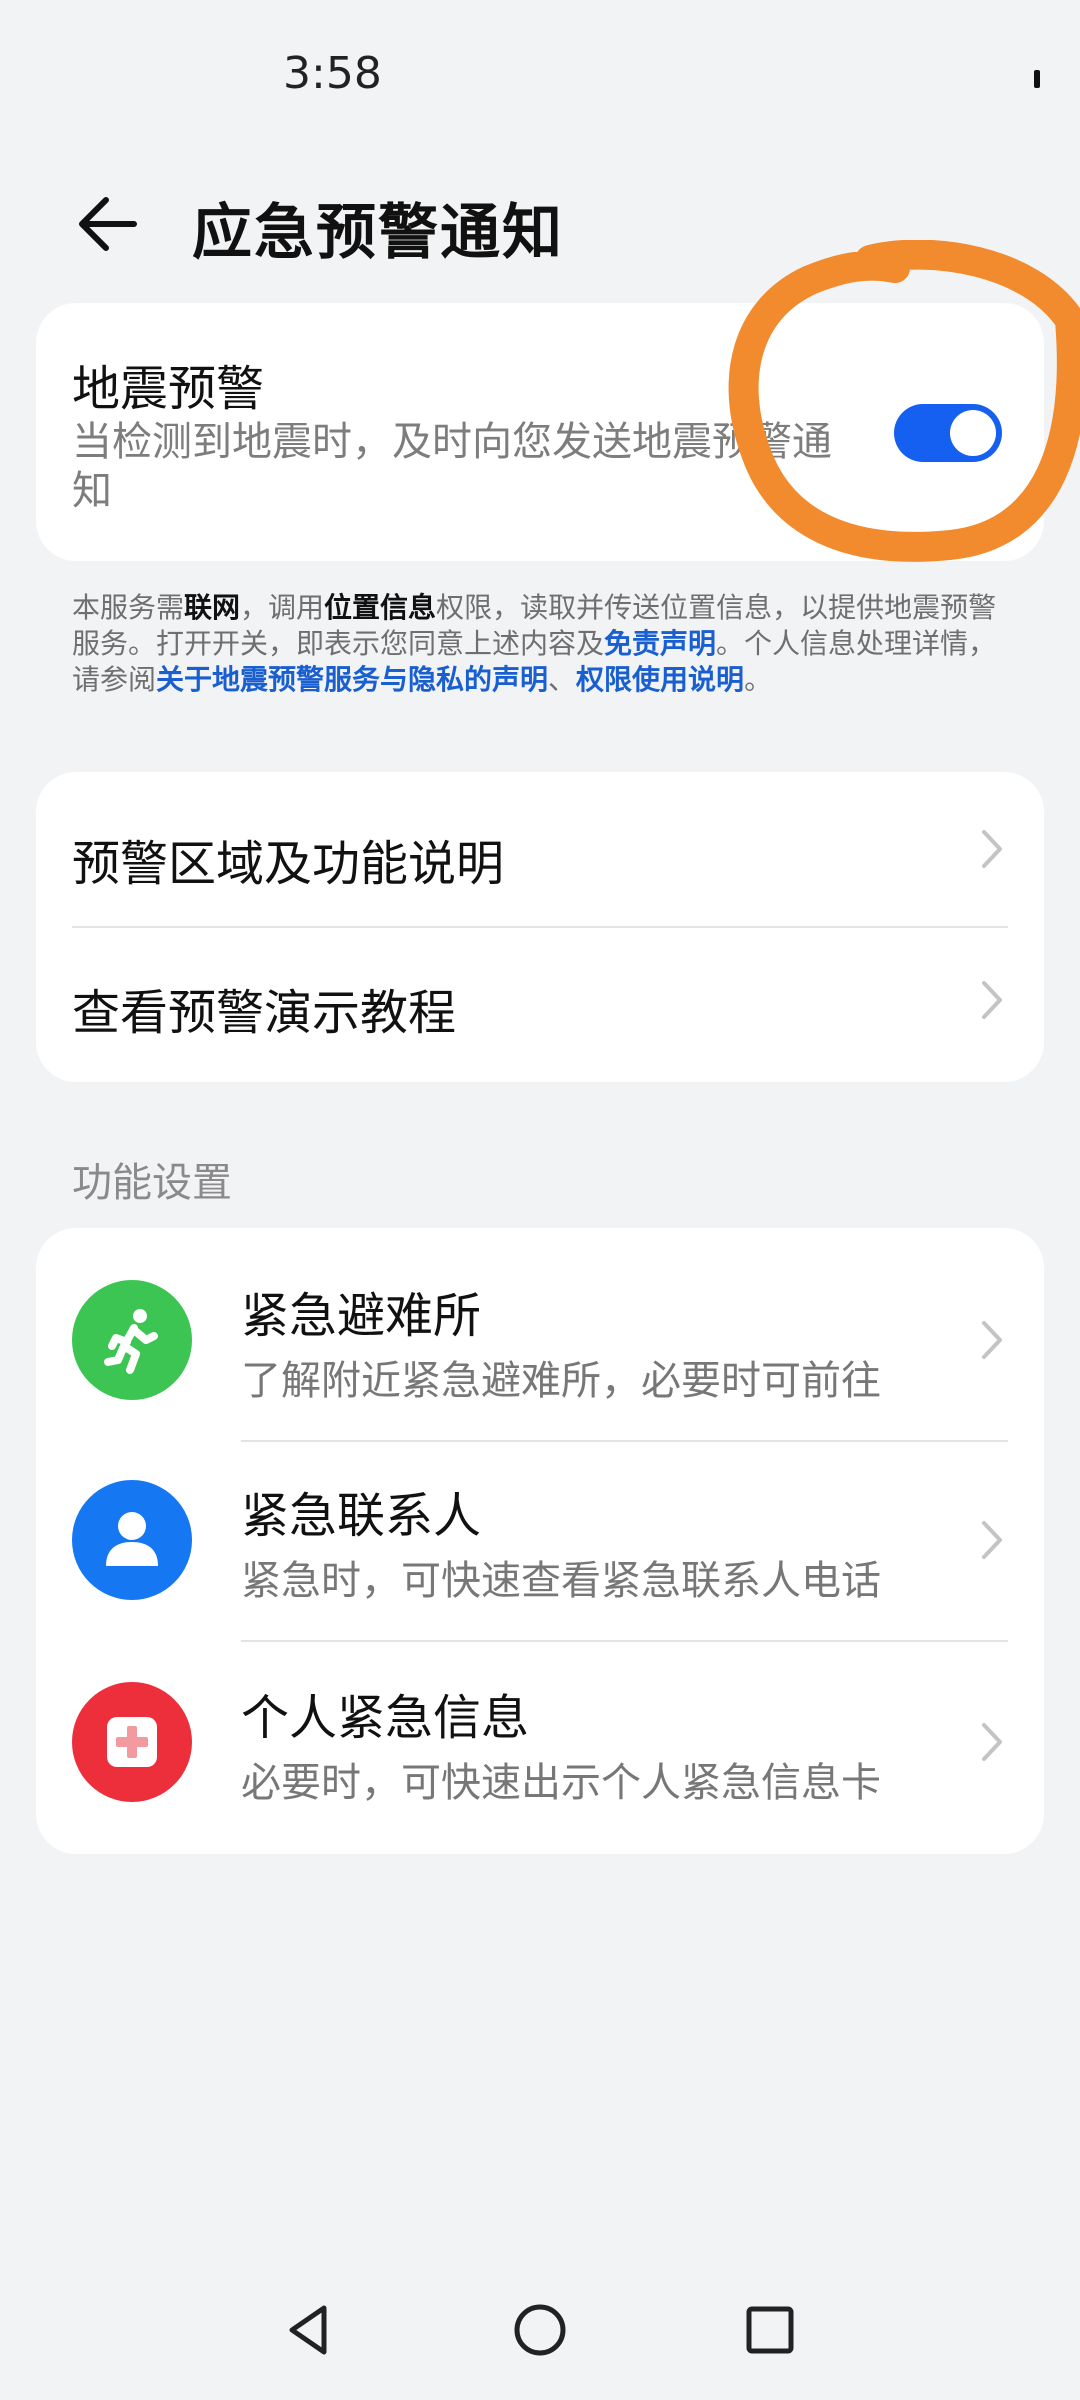 The image size is (1080, 2400). What do you see at coordinates (212, 607) in the screenshot?
I see `notice-bold-network: 联网` at bounding box center [212, 607].